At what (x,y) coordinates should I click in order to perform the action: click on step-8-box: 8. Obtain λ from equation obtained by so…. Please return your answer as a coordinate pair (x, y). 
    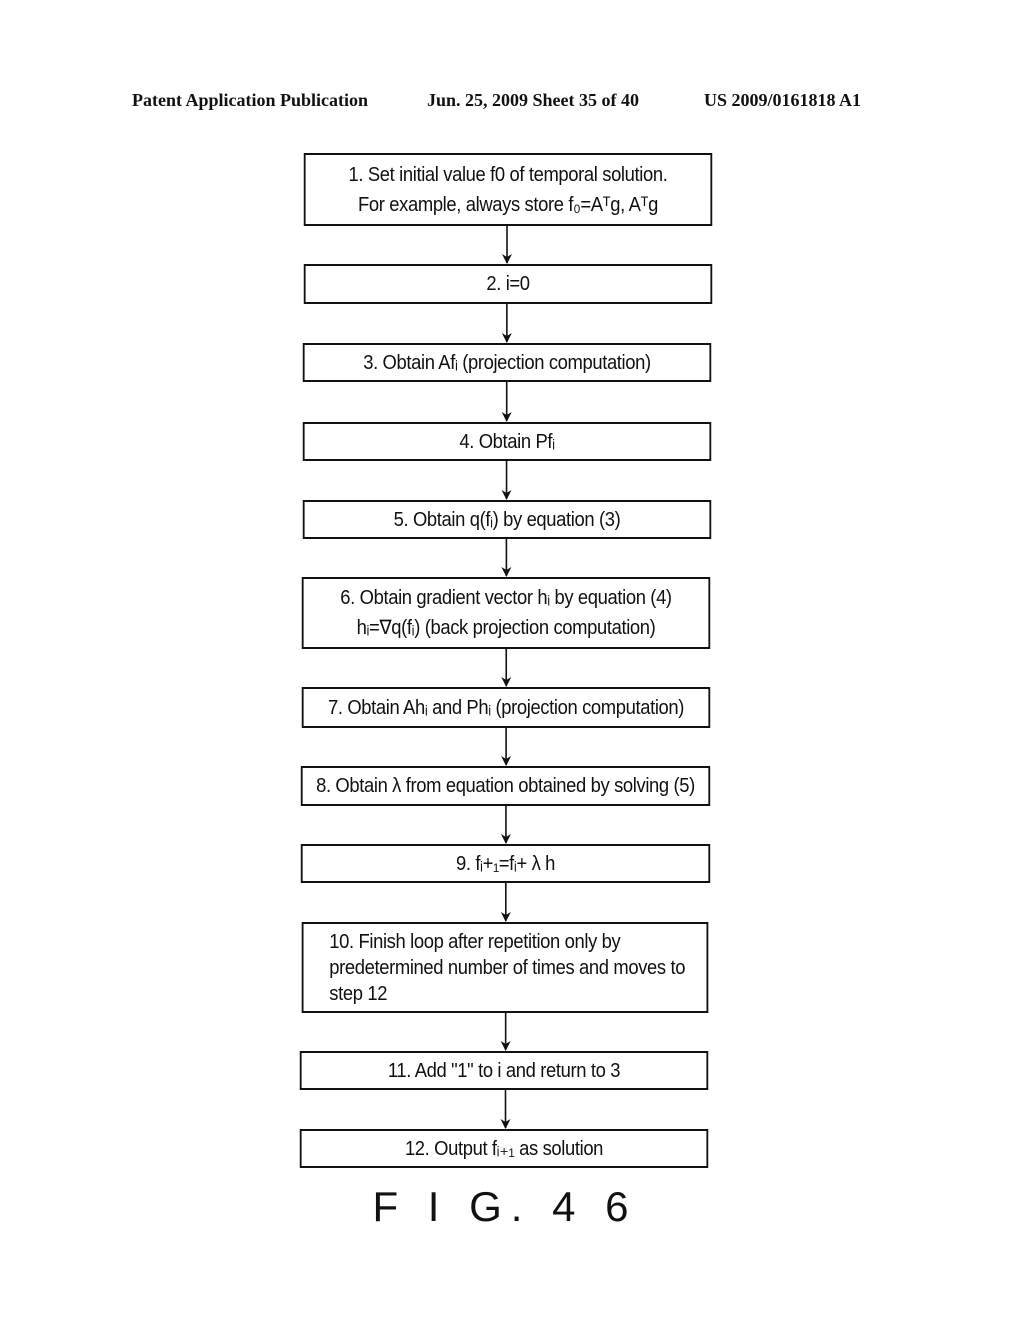
    Looking at the image, I should click on (505, 786).